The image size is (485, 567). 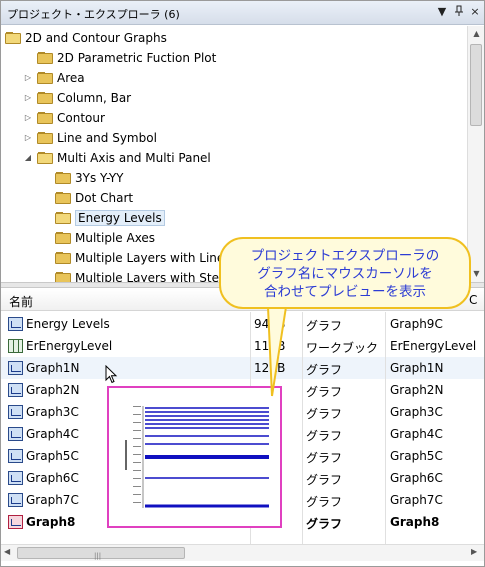 I want to click on tree-item-label: Multiple Layers with Step, so click(x=151, y=276).